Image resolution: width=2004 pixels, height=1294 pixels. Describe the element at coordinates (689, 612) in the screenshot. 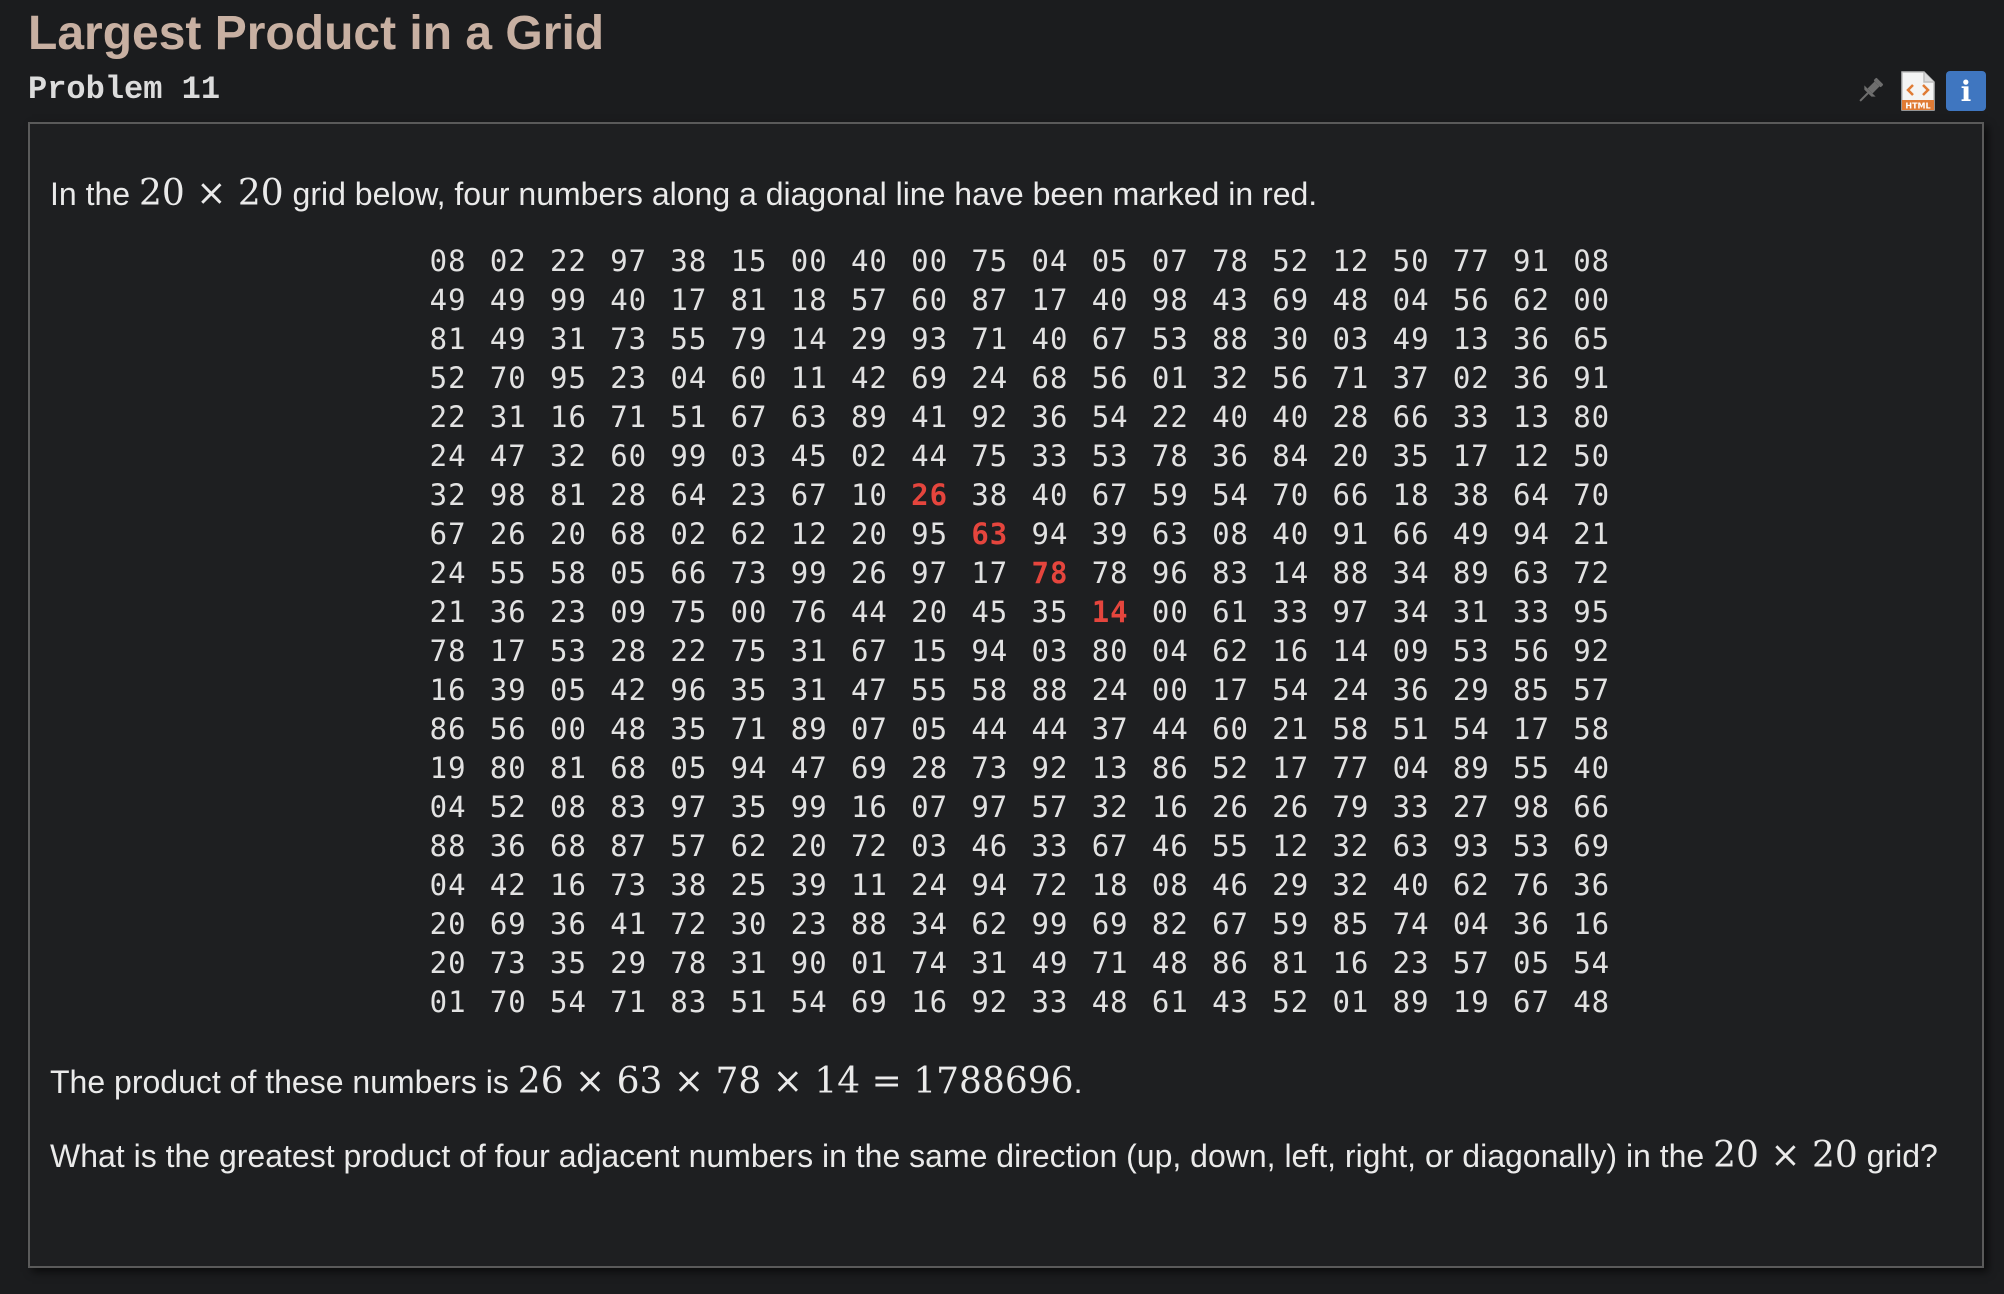

I see `grid-cell: 75` at that location.